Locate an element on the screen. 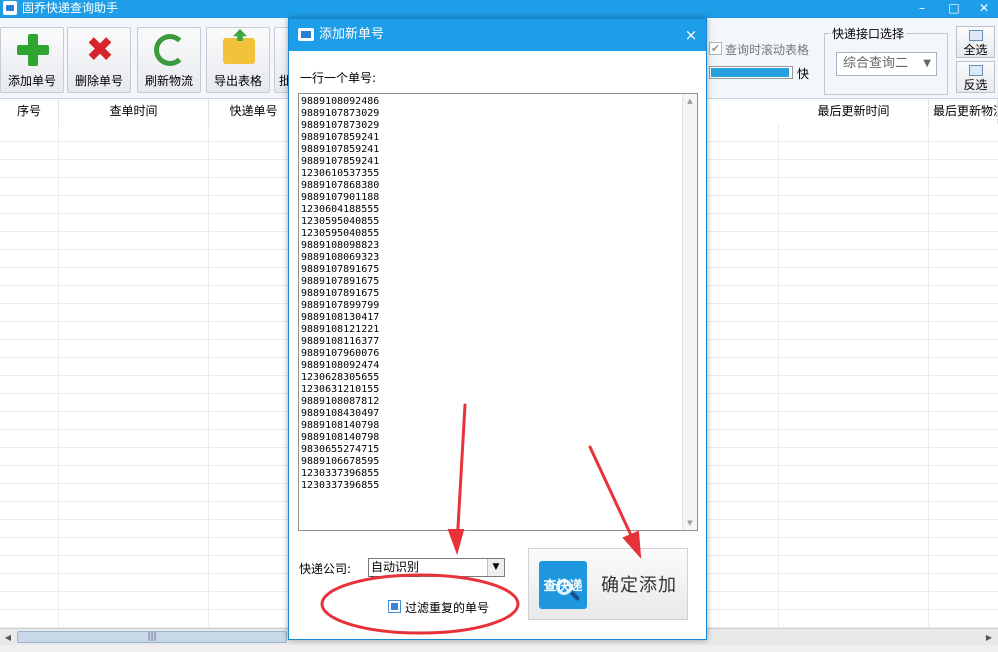 This screenshot has width=998, height=652. tracking-number-line: 9889107899799 is located at coordinates (340, 305).